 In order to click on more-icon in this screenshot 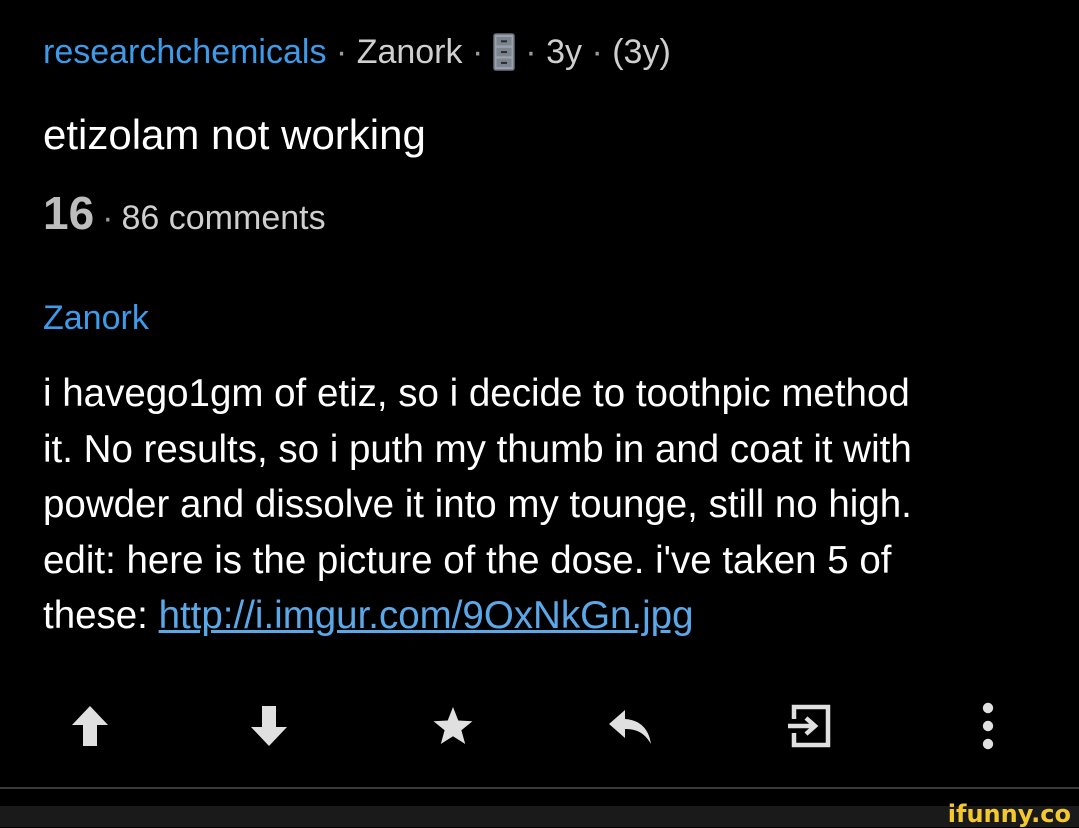, I will do `click(988, 726)`.